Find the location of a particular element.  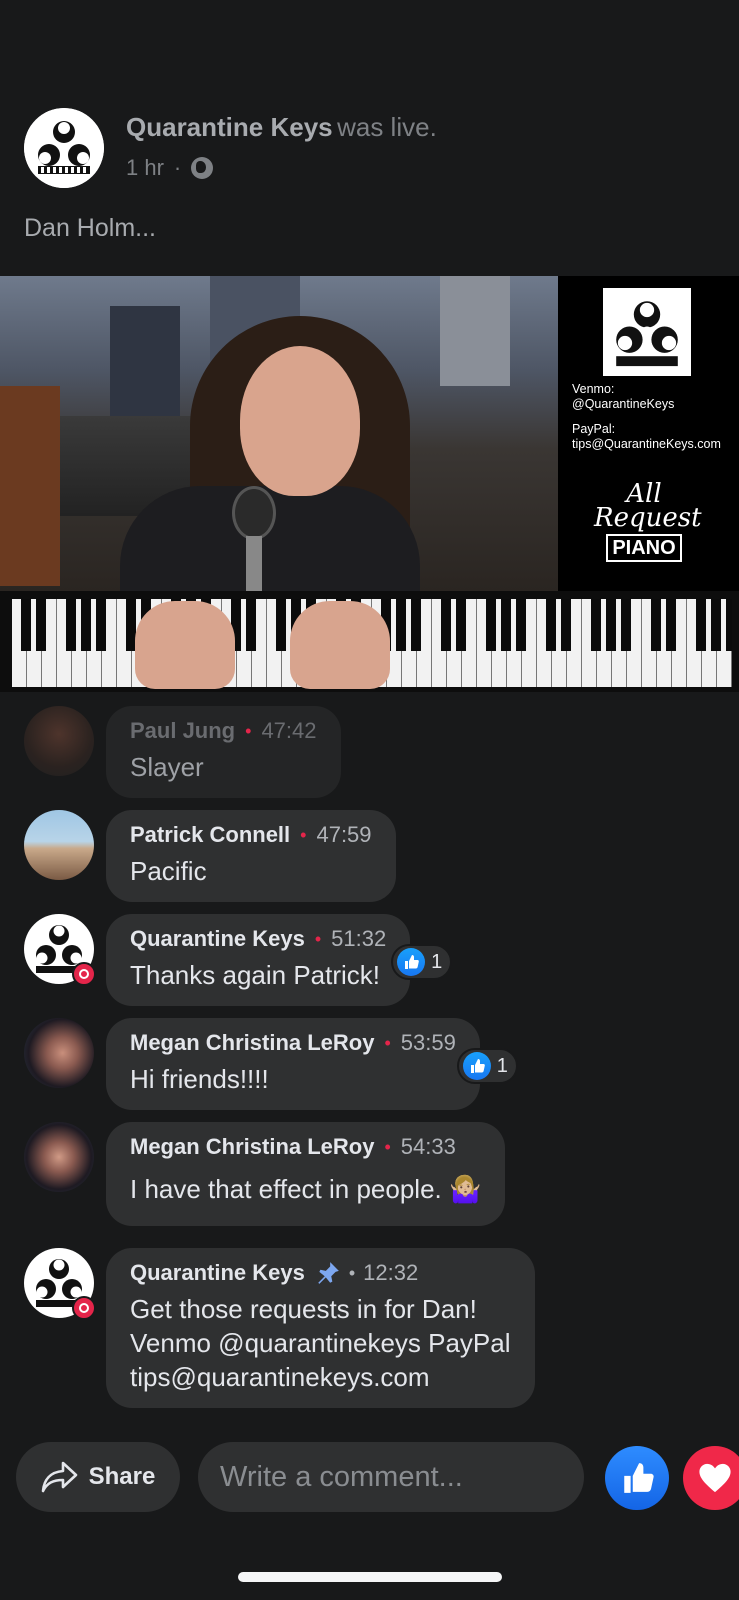

comment-text: Thanks again Patrick! is located at coordinates (255, 975).